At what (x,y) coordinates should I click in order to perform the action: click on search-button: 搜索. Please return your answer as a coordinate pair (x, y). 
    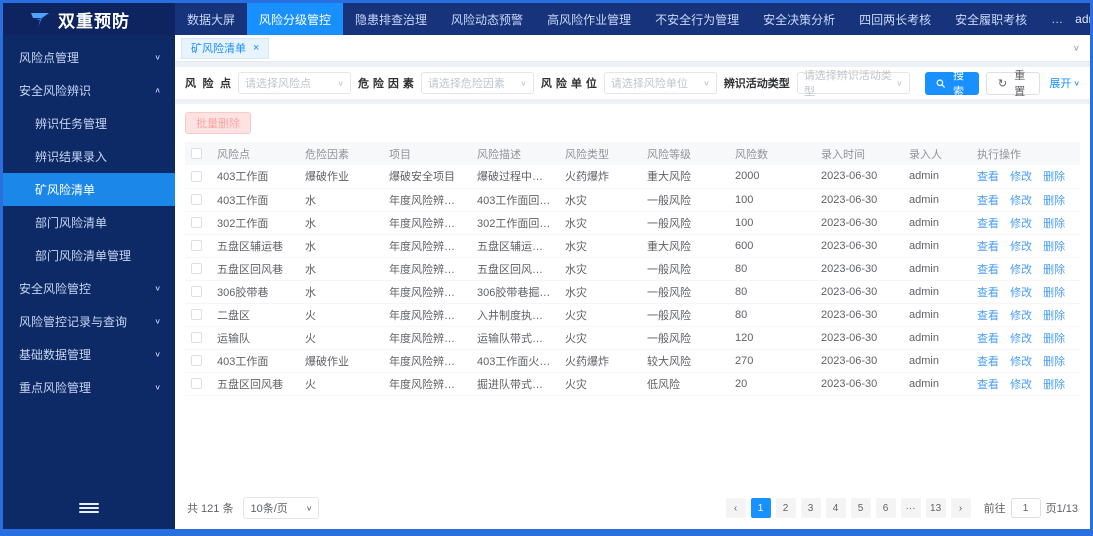
    Looking at the image, I should click on (951, 84).